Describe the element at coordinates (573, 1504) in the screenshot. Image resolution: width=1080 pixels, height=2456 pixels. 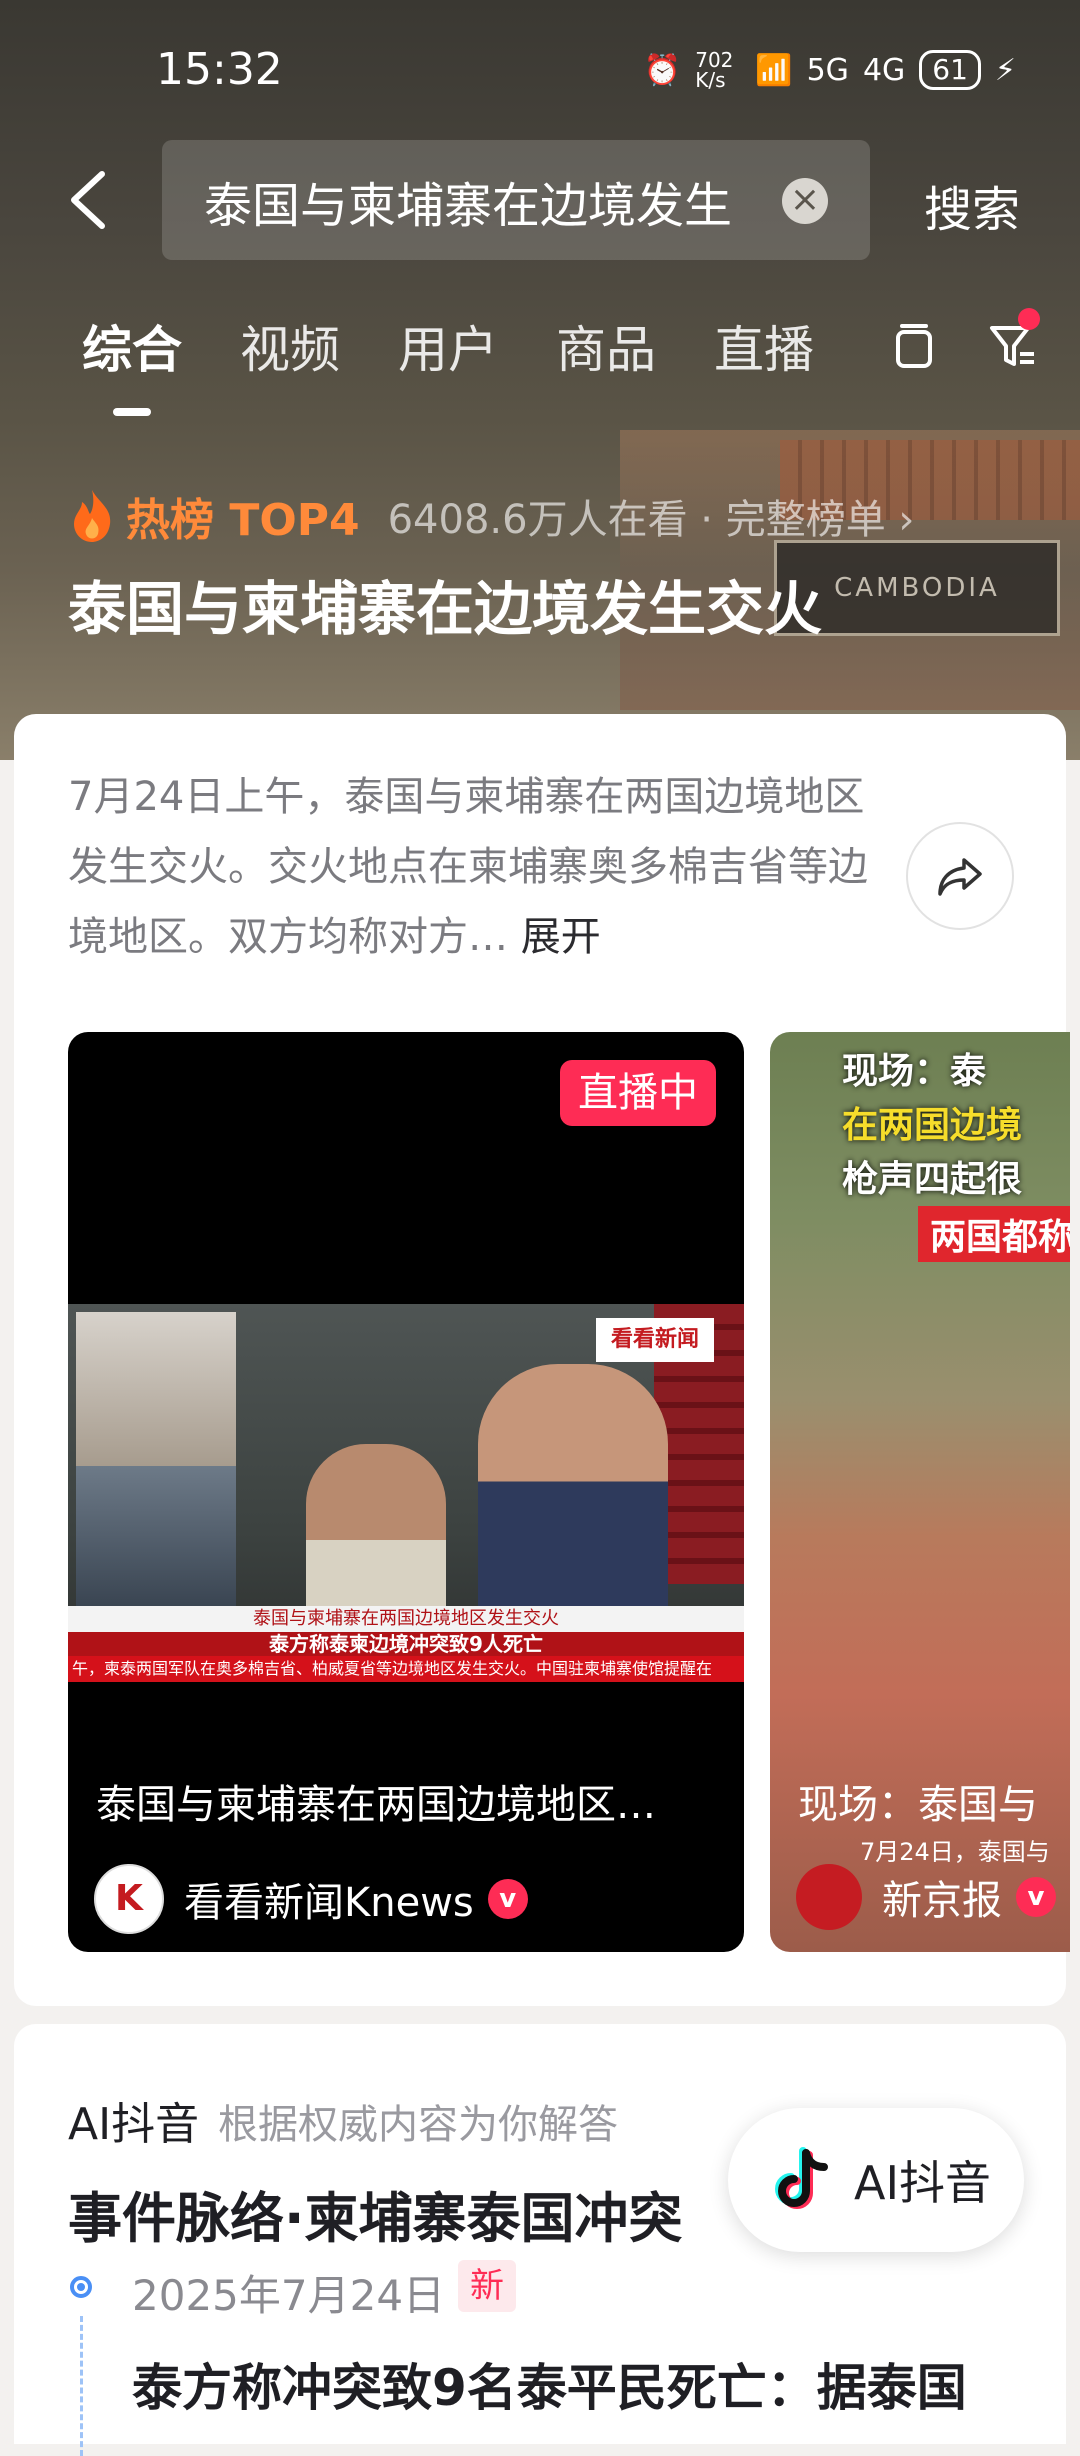
I see `thumbnail-person` at that location.